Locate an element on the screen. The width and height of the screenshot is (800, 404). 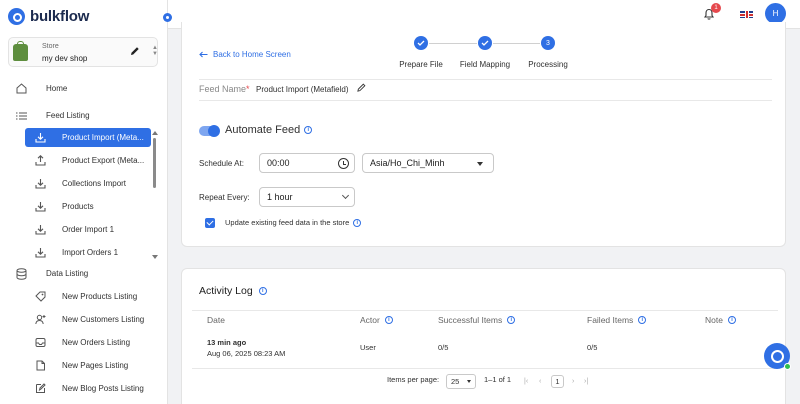
sidebar-item-label: New Pages Listing is located at coordinates (95, 365).